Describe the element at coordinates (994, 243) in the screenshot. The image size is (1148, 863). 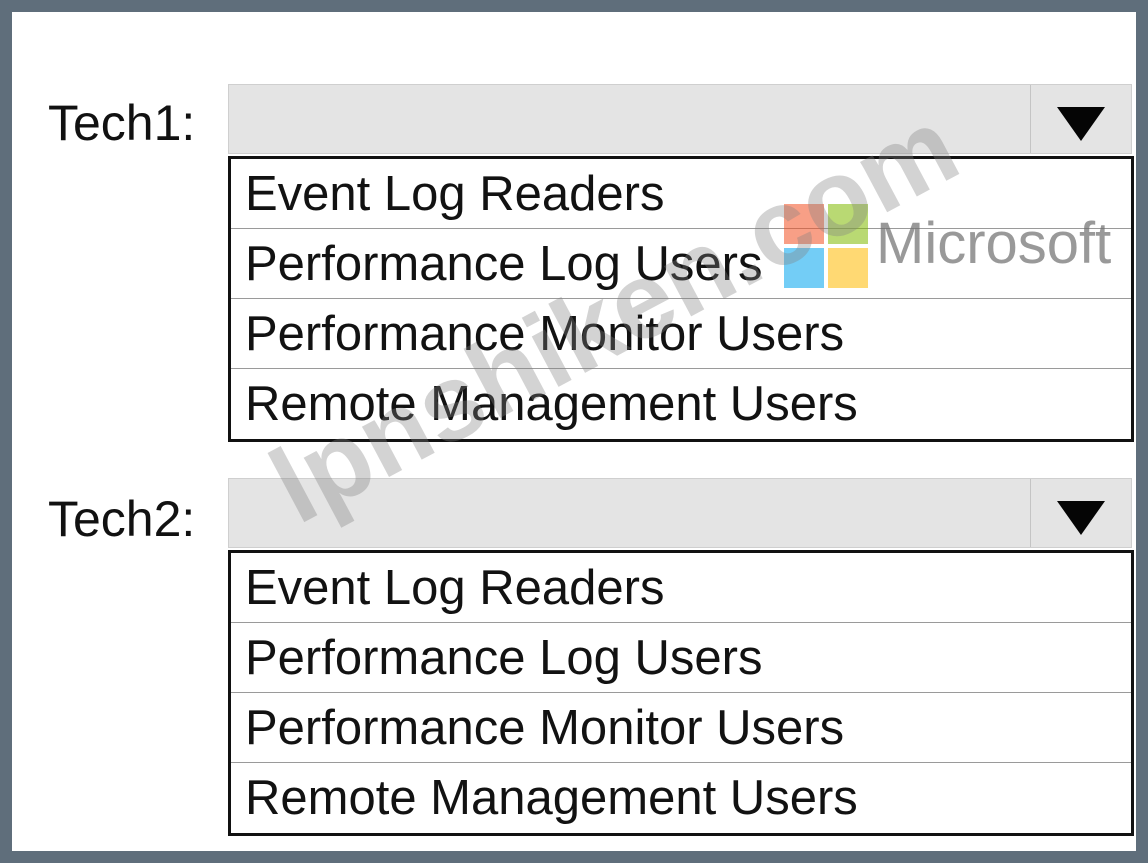
I see `microsoft-watermark-text: Microsoft` at that location.